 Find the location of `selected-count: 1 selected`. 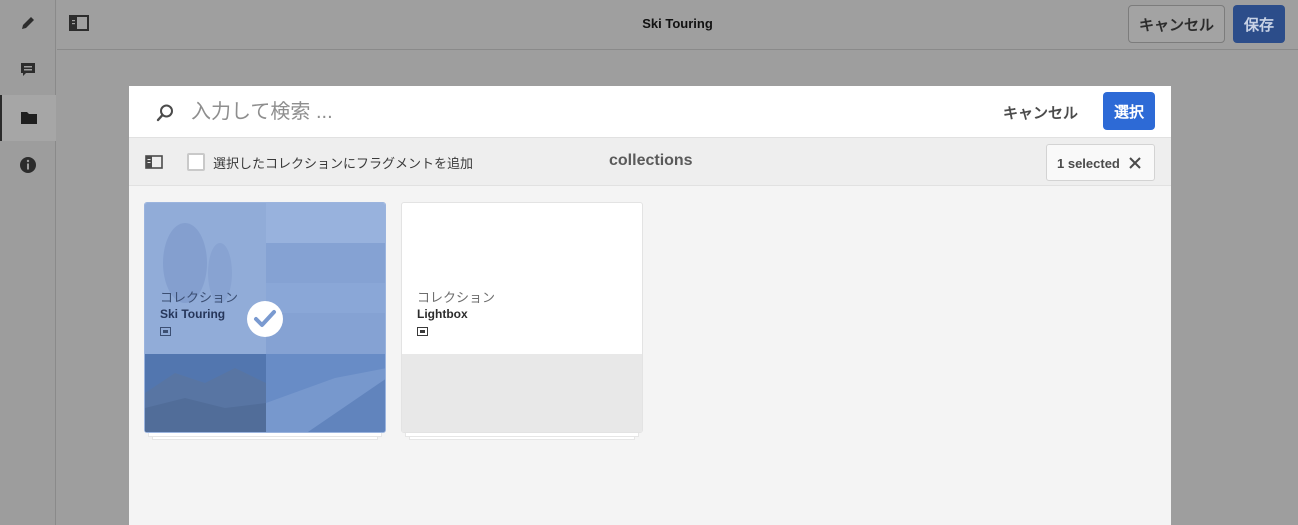

selected-count: 1 selected is located at coordinates (1088, 163).